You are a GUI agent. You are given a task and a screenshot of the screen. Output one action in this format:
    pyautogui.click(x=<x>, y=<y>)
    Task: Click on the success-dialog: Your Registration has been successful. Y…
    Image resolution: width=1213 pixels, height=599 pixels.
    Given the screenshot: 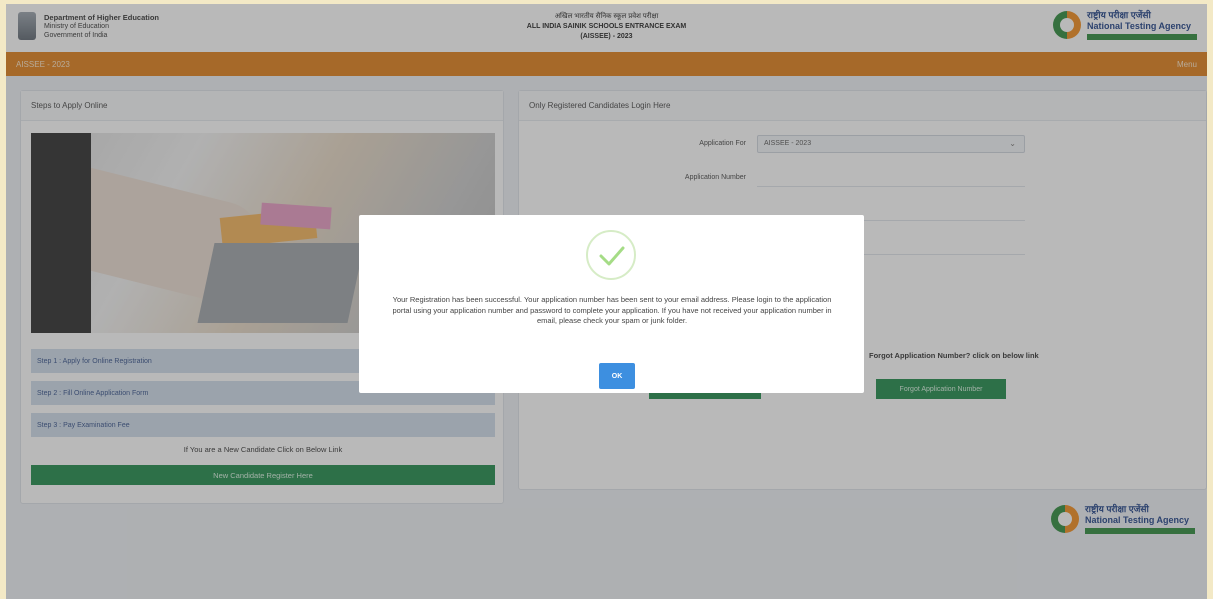 What is the action you would take?
    pyautogui.click(x=611, y=304)
    